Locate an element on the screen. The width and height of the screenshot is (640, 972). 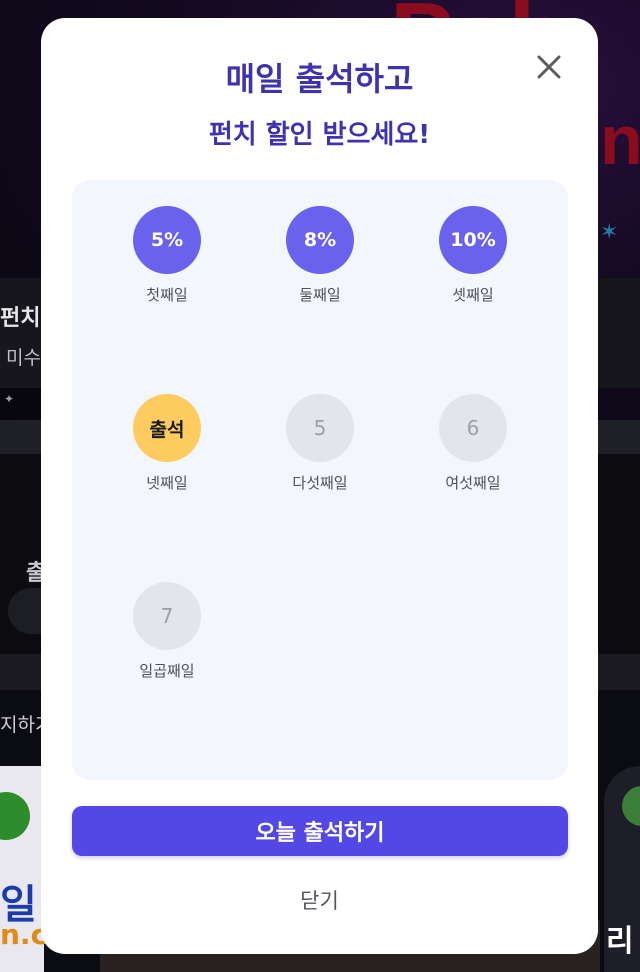
day-badge: 5% is located at coordinates (167, 240).